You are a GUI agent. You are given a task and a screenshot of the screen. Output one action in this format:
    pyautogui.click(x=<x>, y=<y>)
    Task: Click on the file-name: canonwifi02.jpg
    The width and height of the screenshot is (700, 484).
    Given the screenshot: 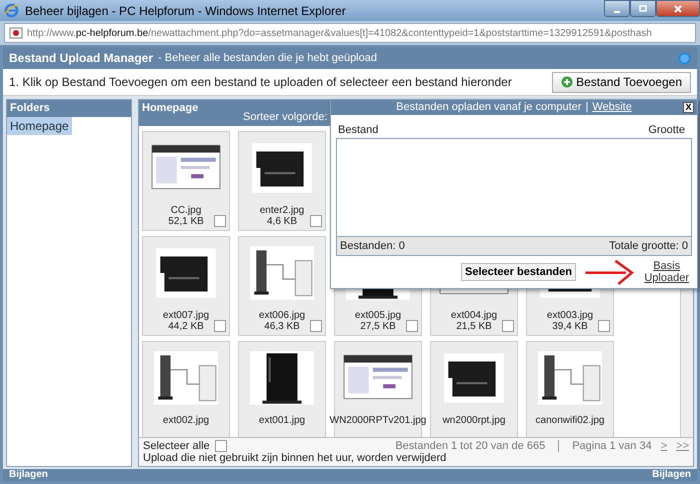 What is the action you would take?
    pyautogui.click(x=570, y=420)
    